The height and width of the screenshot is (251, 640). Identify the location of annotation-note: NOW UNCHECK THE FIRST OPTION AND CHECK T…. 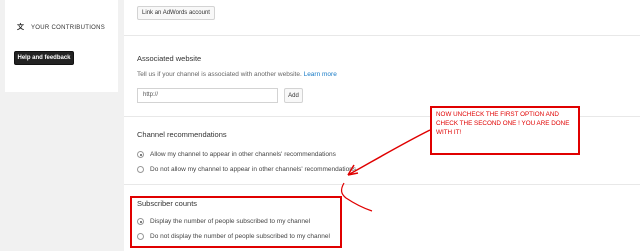
(505, 130).